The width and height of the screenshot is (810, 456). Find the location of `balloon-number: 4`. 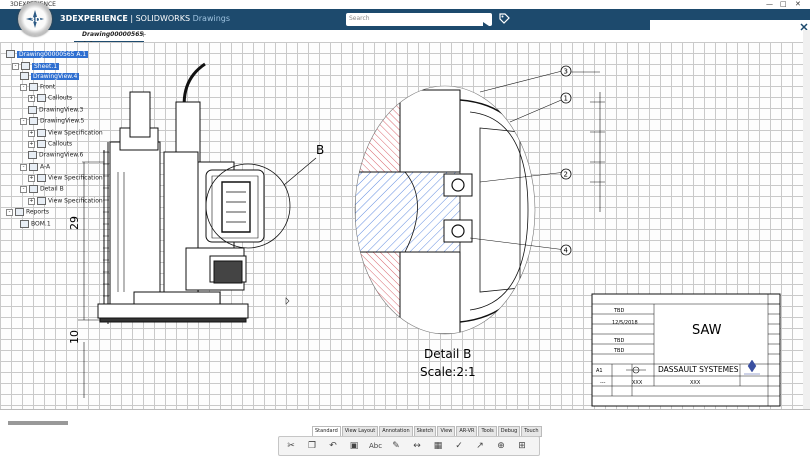

balloon-number: 4 is located at coordinates (566, 251).